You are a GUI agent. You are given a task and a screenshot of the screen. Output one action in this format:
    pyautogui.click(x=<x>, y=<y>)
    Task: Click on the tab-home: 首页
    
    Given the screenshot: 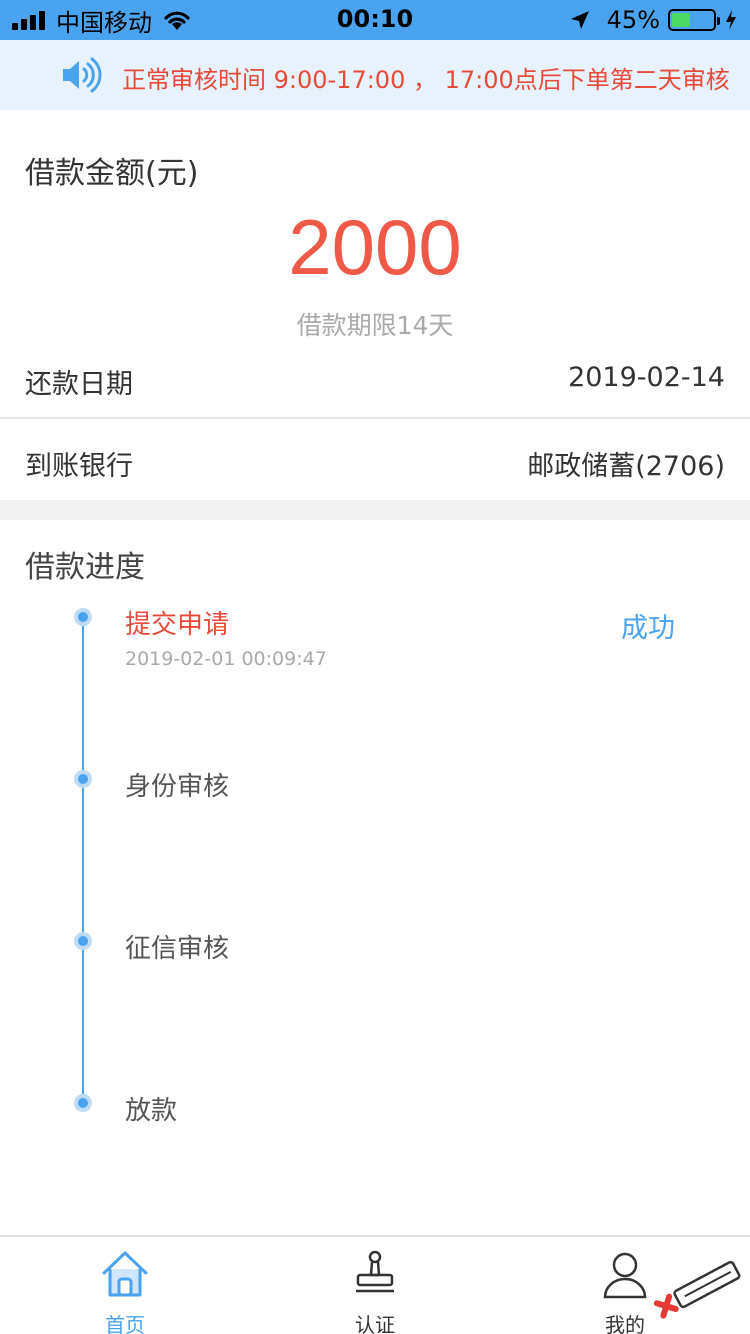 What is the action you would take?
    pyautogui.click(x=125, y=1285)
    